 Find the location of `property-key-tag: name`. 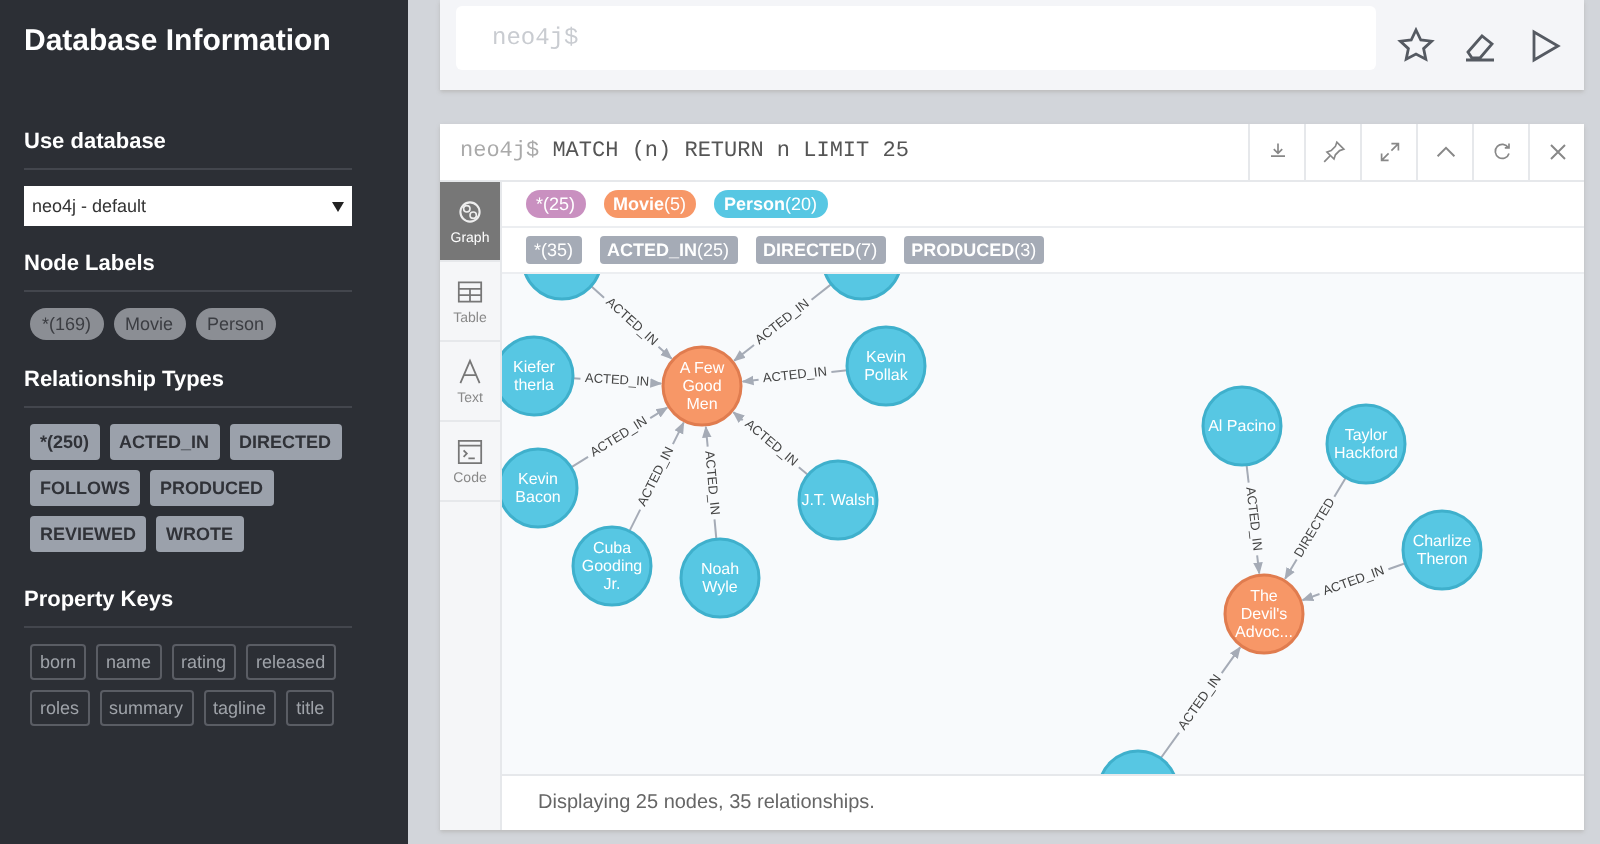

property-key-tag: name is located at coordinates (129, 662).